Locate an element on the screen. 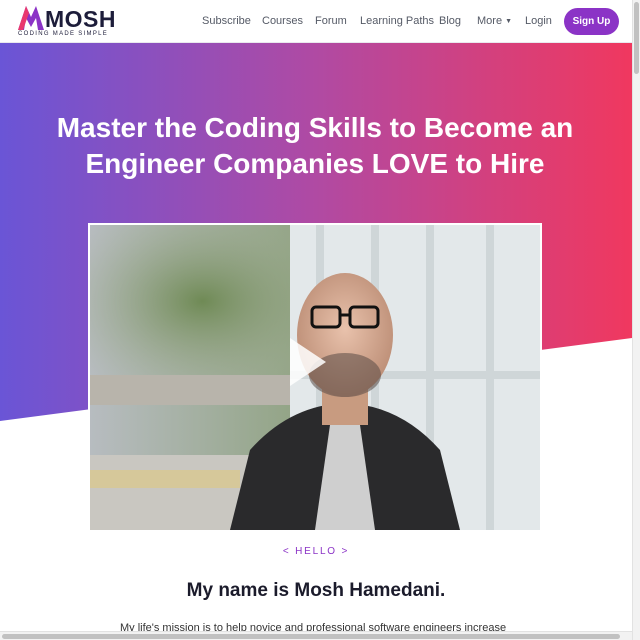 The height and width of the screenshot is (640, 640). vertical-scroll-thumb is located at coordinates (636, 38).